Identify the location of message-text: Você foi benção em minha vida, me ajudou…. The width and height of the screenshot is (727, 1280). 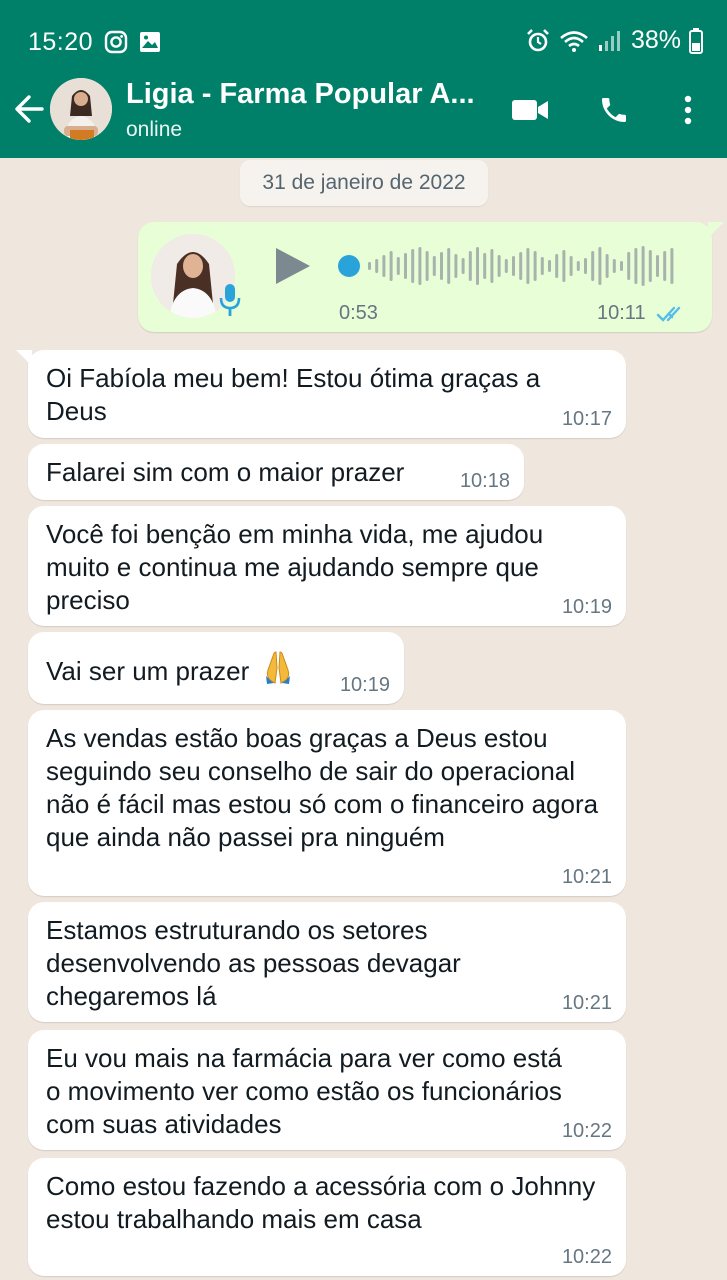
(295, 567).